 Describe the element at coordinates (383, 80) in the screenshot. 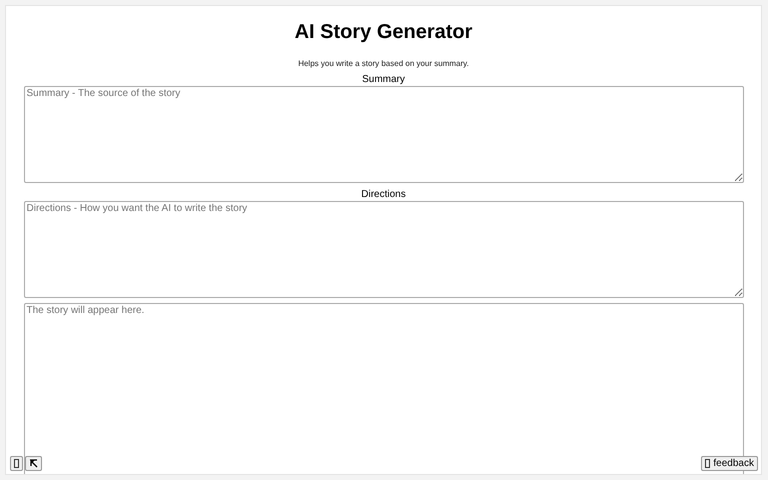

I see `field-label: Summary` at that location.